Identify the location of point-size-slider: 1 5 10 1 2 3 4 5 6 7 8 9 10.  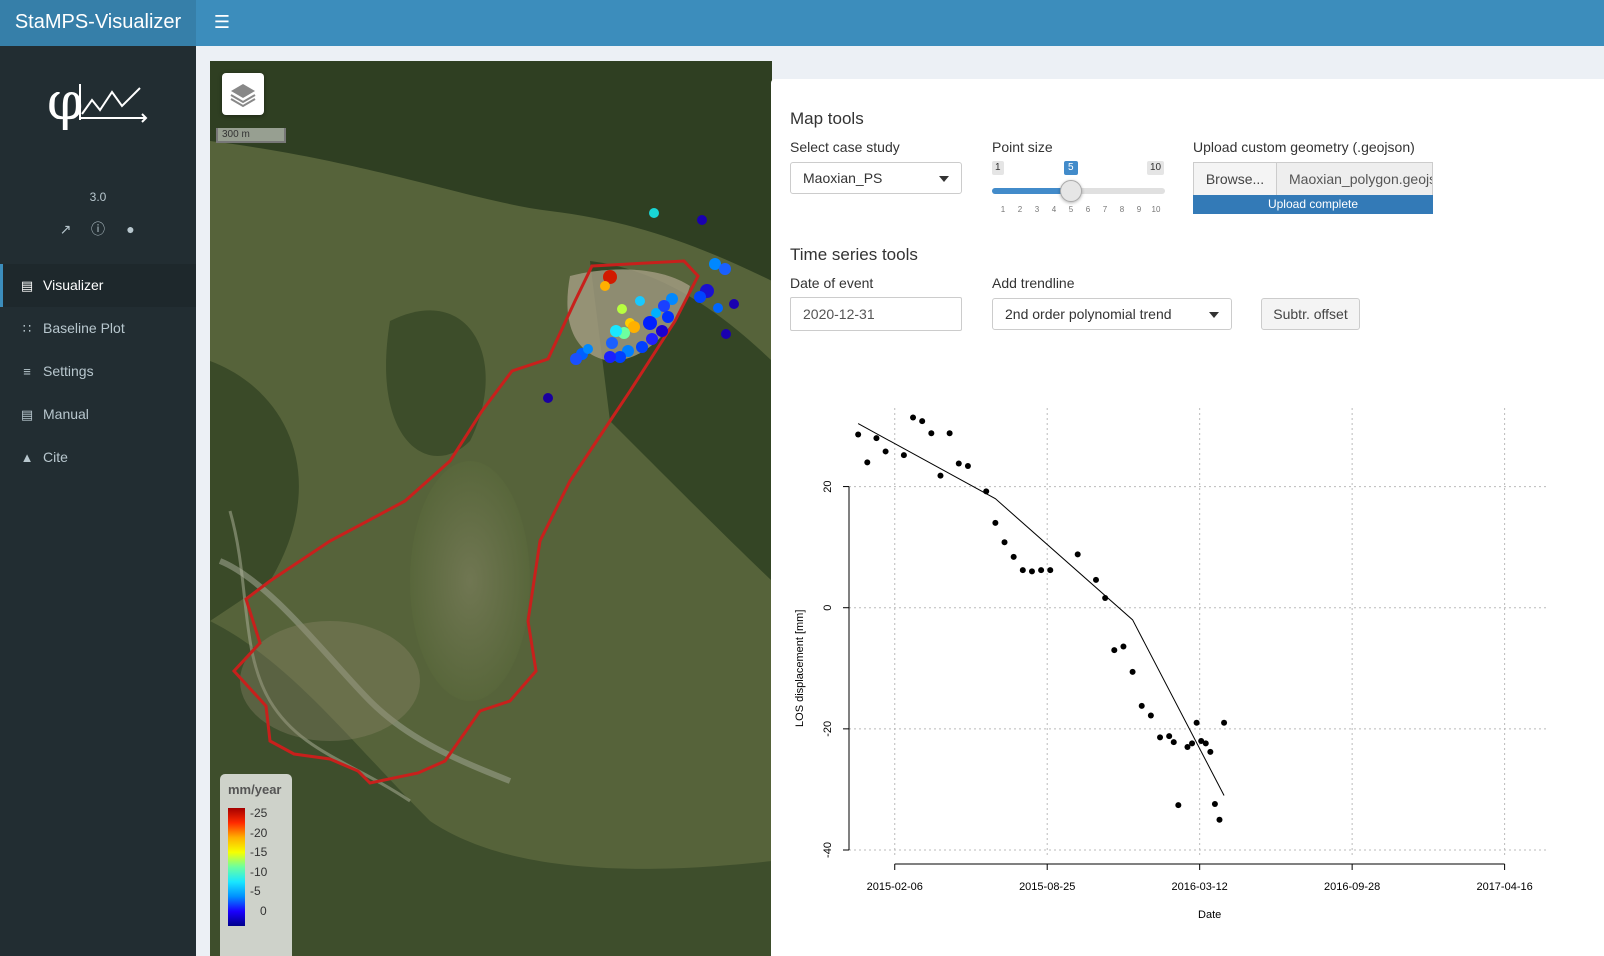
(1080, 190).